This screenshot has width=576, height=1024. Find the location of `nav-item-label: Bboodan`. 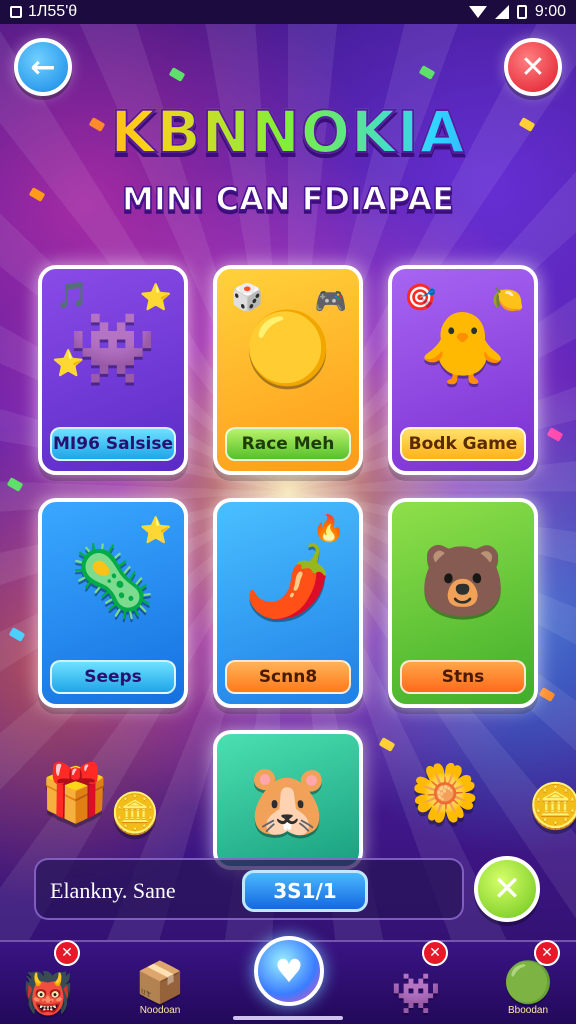

nav-item-label: Bboodan is located at coordinates (528, 1010).